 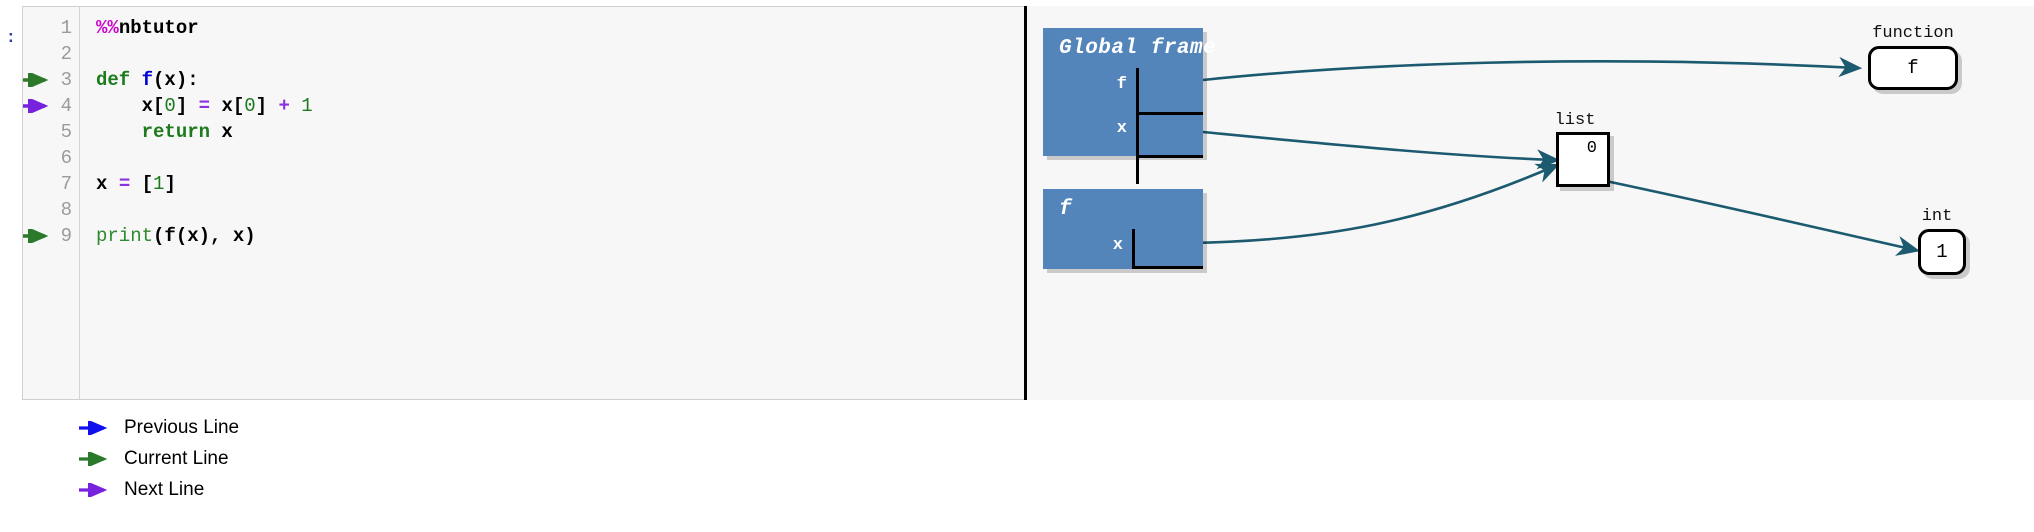 I want to click on heap-object-value: 1, so click(x=1942, y=252).